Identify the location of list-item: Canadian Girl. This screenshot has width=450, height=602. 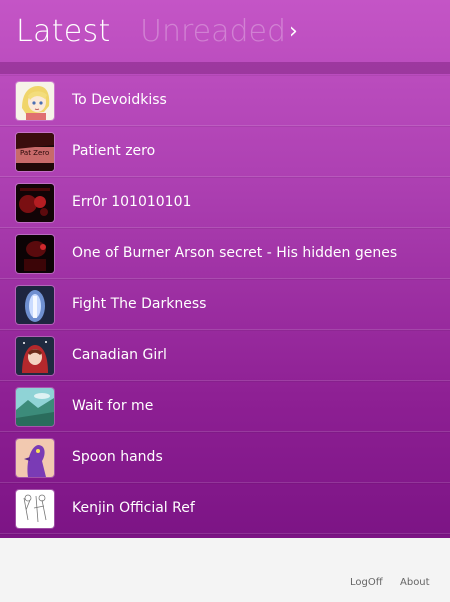
(225, 355).